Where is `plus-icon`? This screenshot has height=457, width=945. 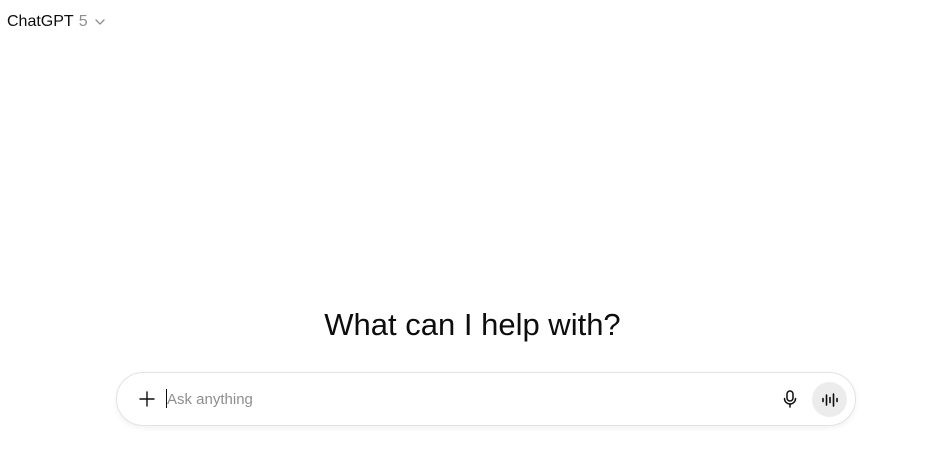 plus-icon is located at coordinates (147, 399).